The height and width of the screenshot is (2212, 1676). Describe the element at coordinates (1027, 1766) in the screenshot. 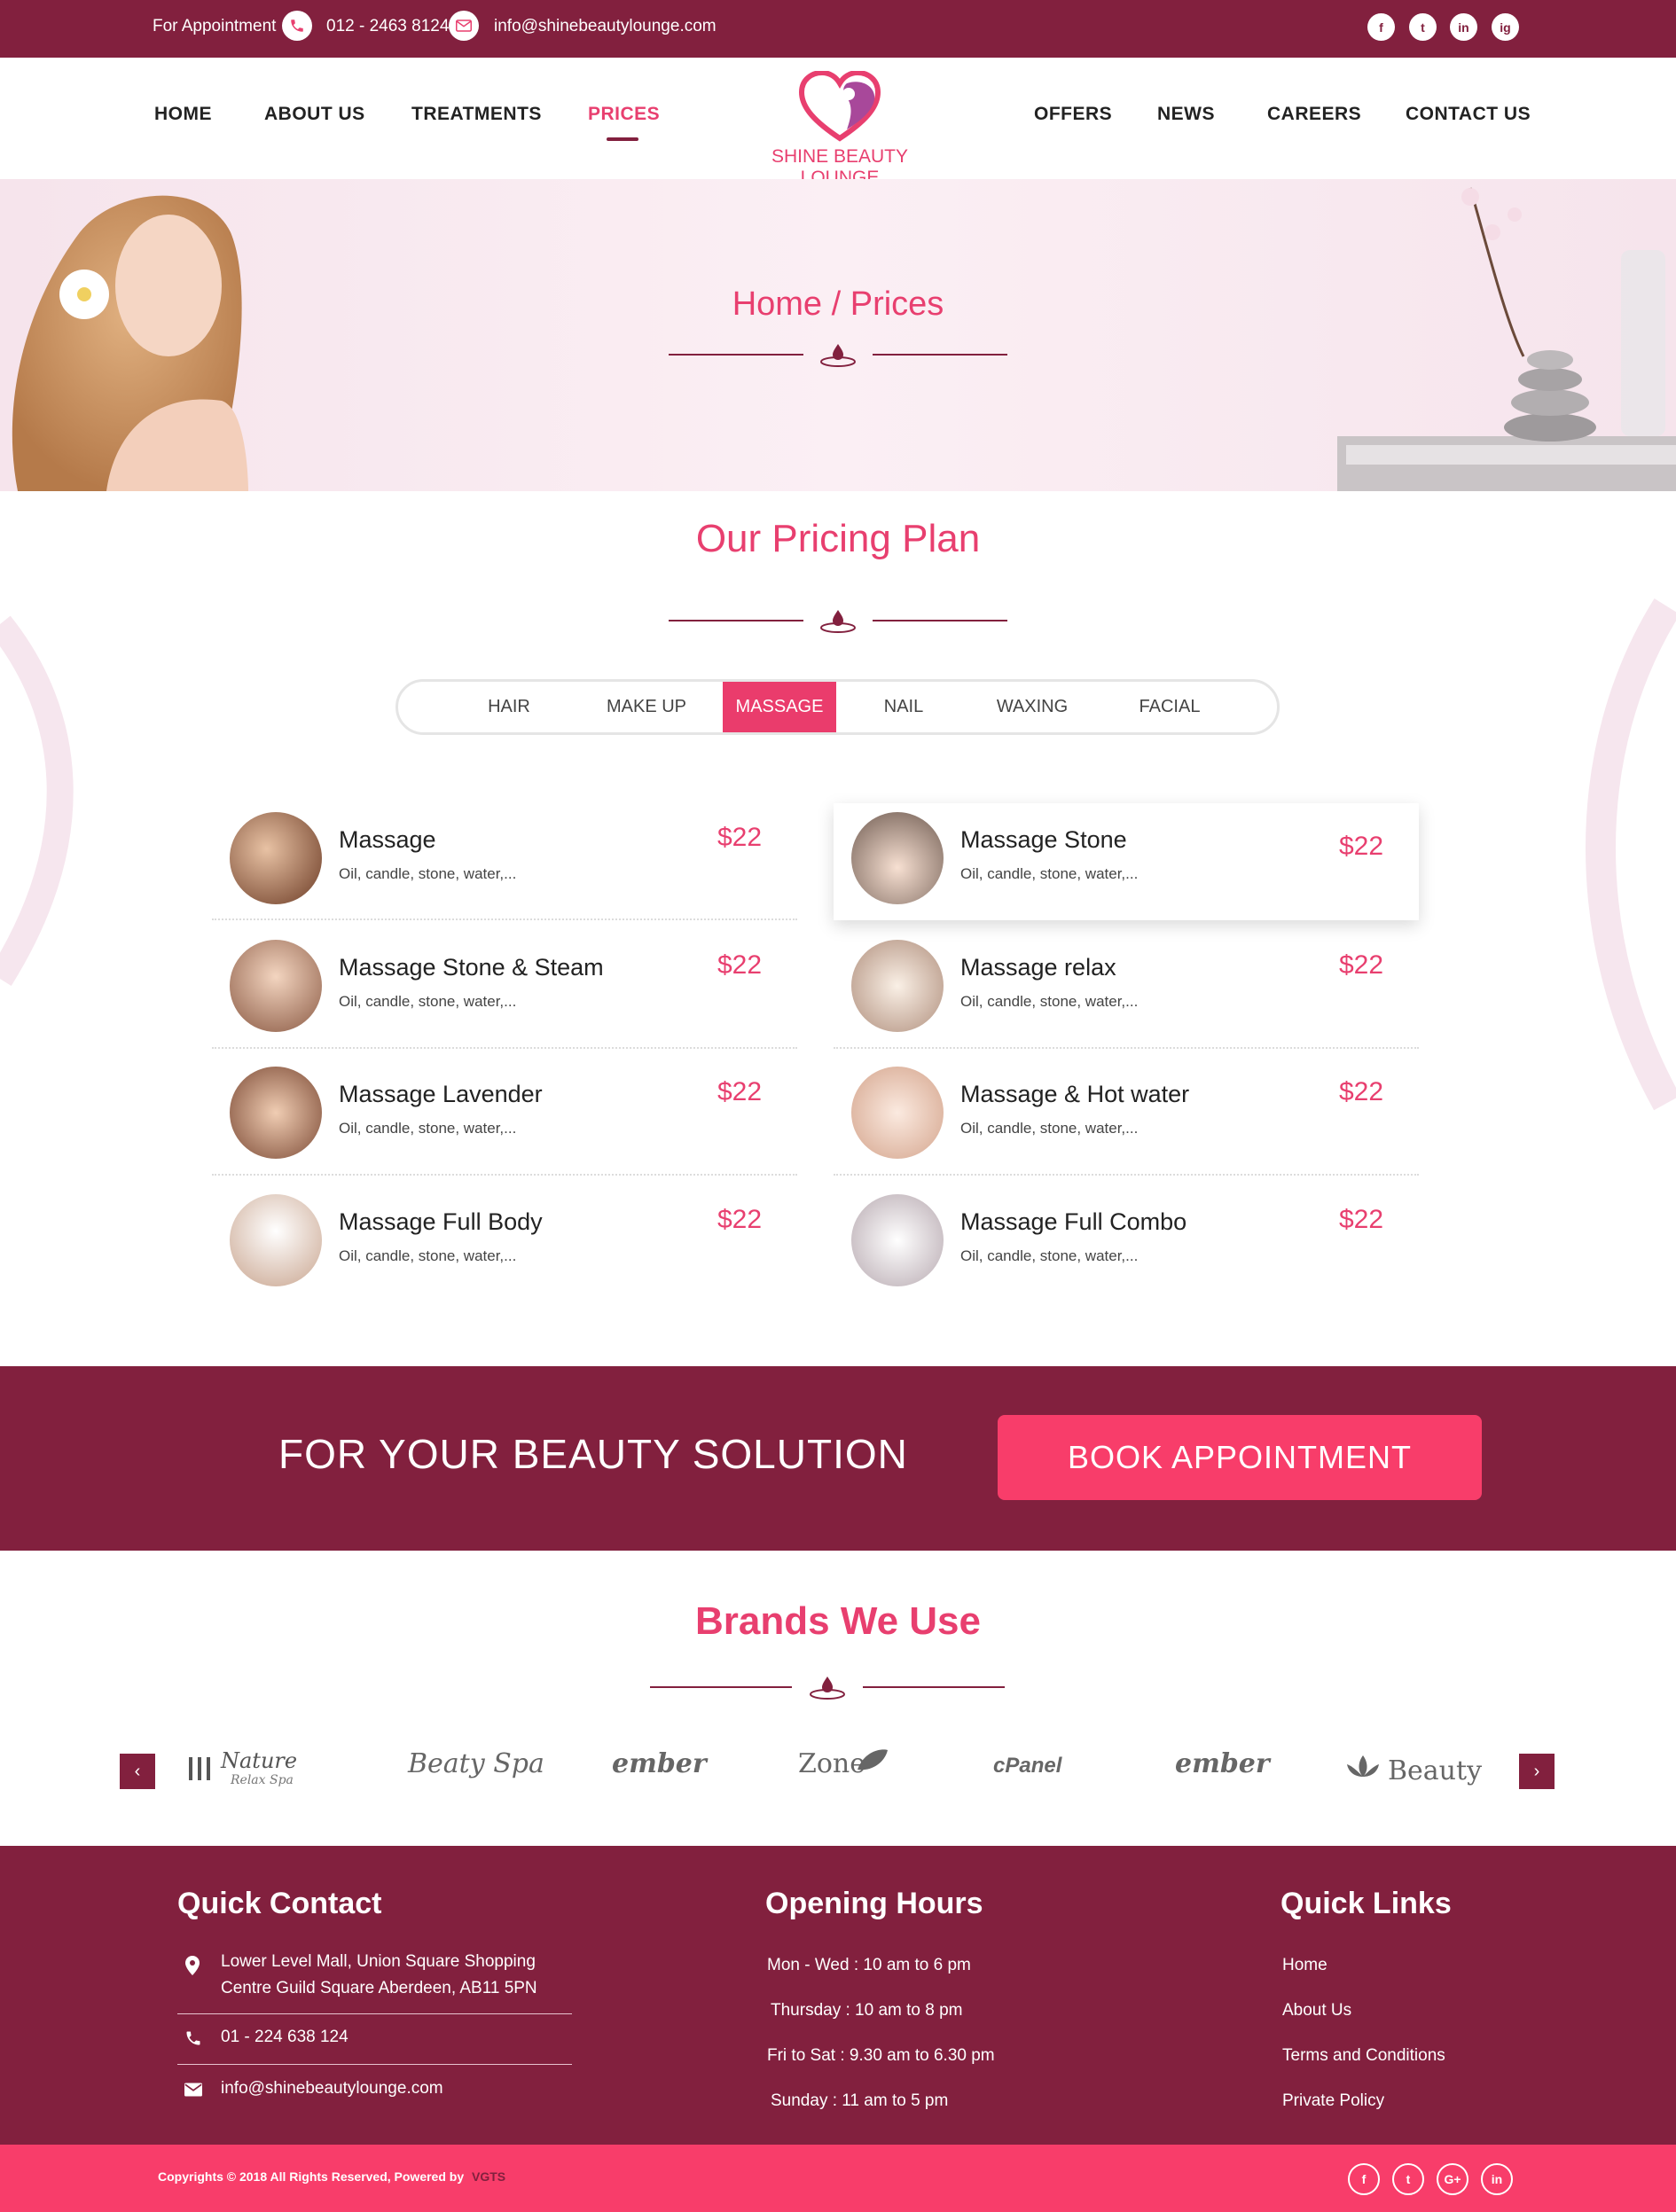

I see `brand-logo-cpanel: cPanel` at that location.